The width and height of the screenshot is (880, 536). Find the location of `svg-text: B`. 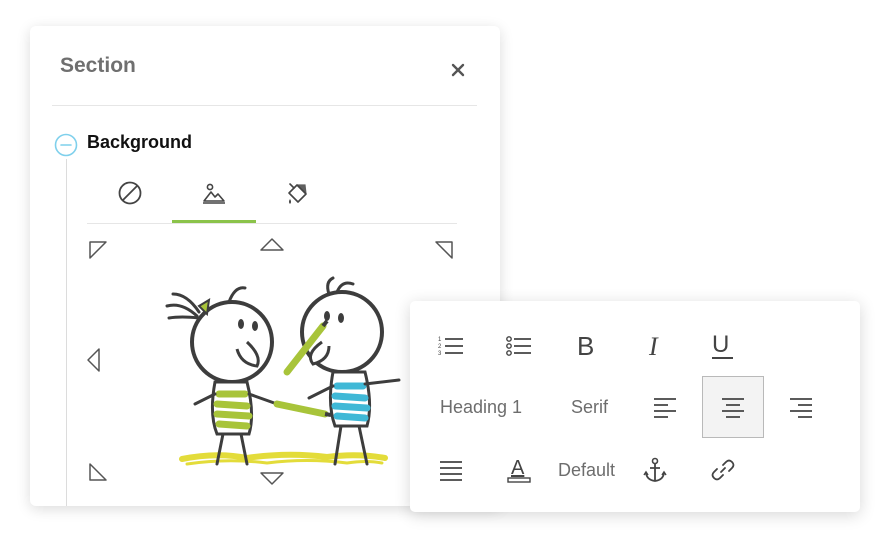

svg-text: B is located at coordinates (585, 346).